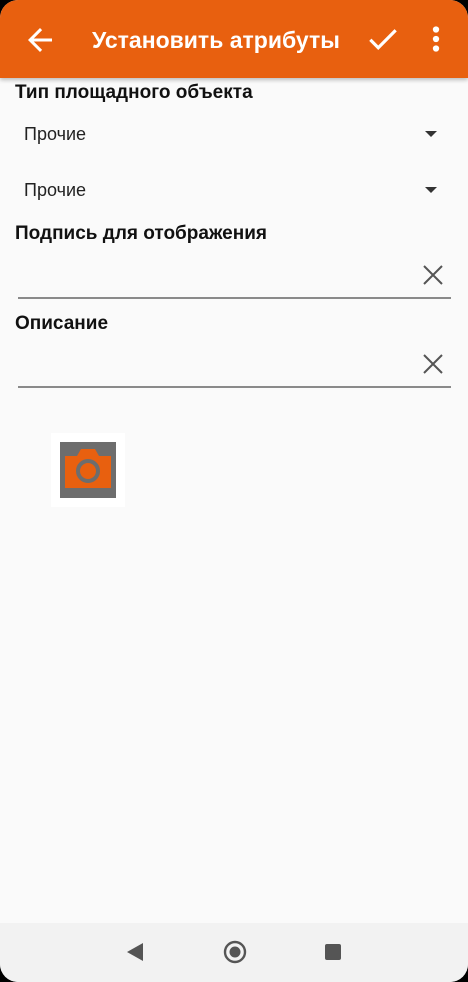 This screenshot has width=468, height=982. I want to click on nav-home-icon, so click(235, 952).